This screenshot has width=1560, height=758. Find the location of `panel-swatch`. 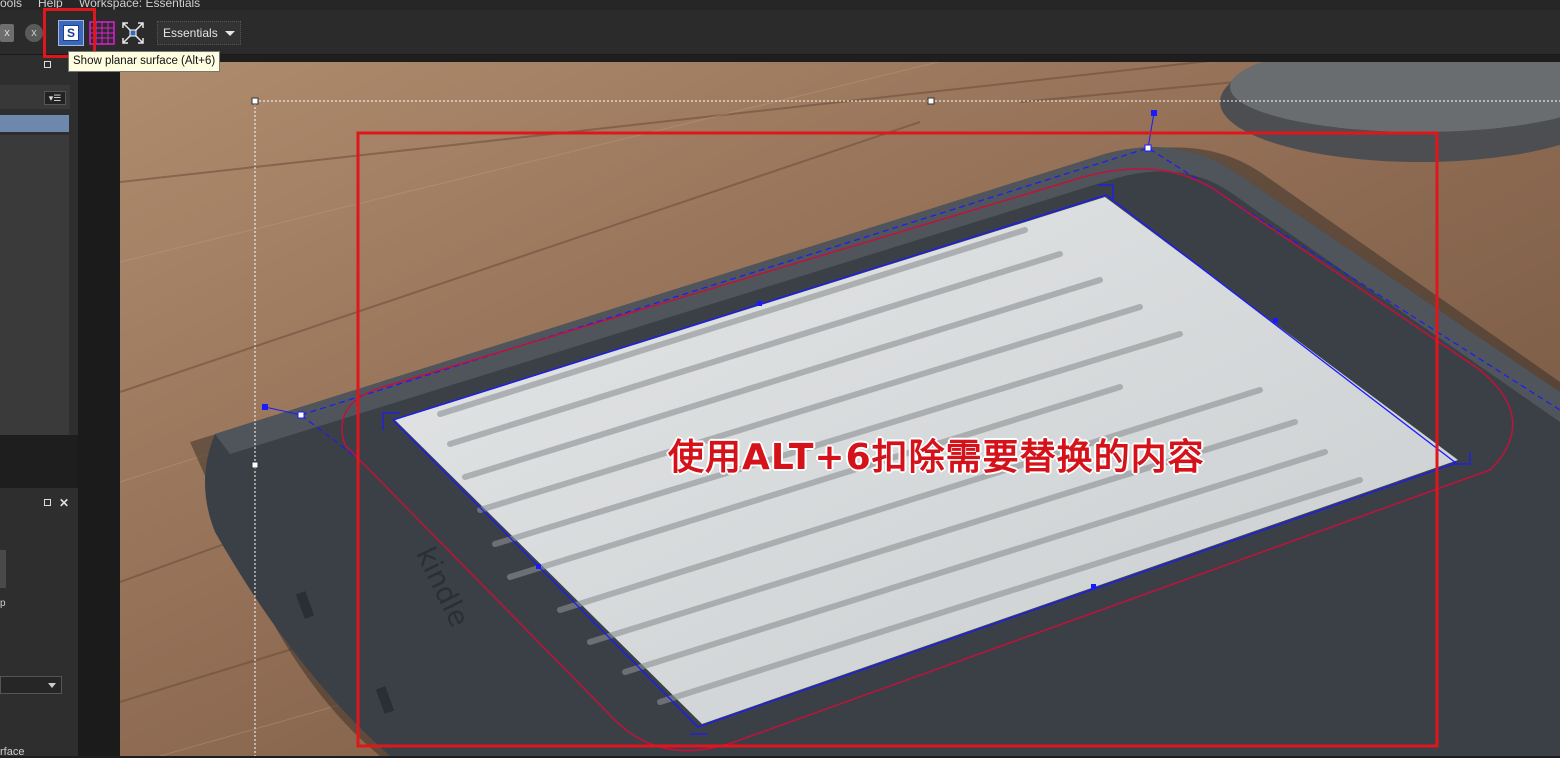

panel-swatch is located at coordinates (3, 569).